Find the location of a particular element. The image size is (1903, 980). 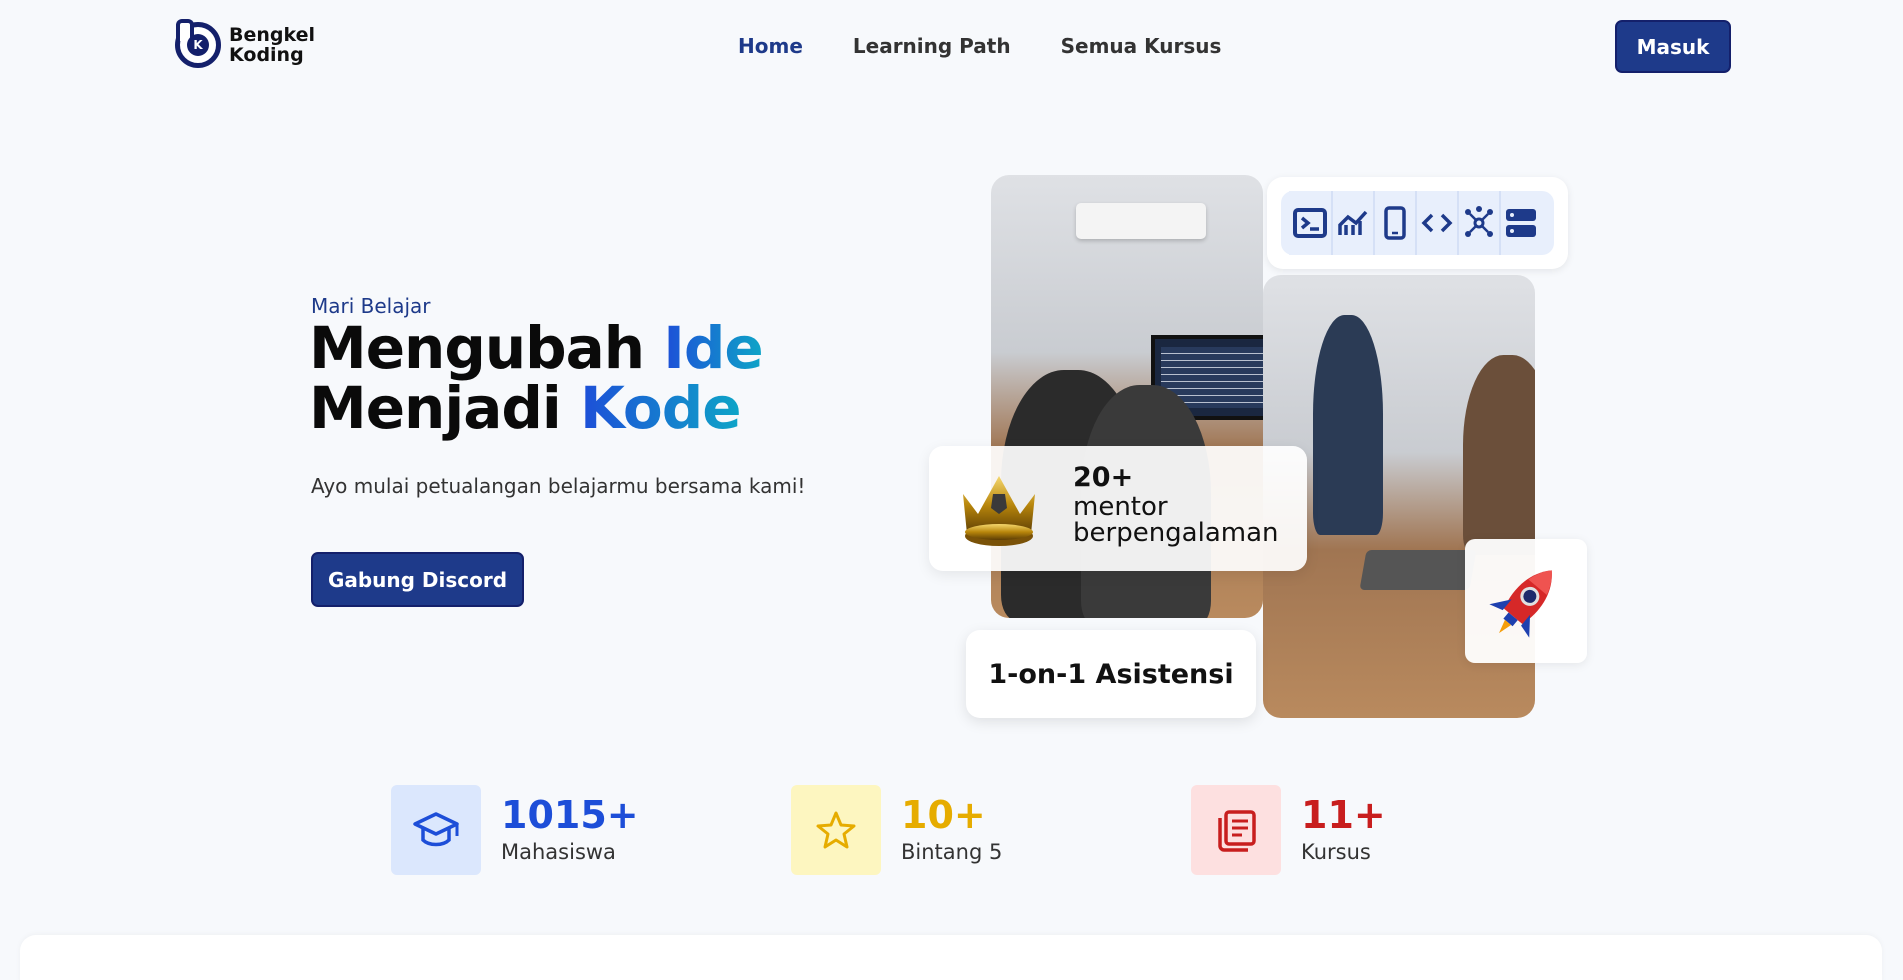

join-discord-button: Gabung Discord is located at coordinates (417, 579).